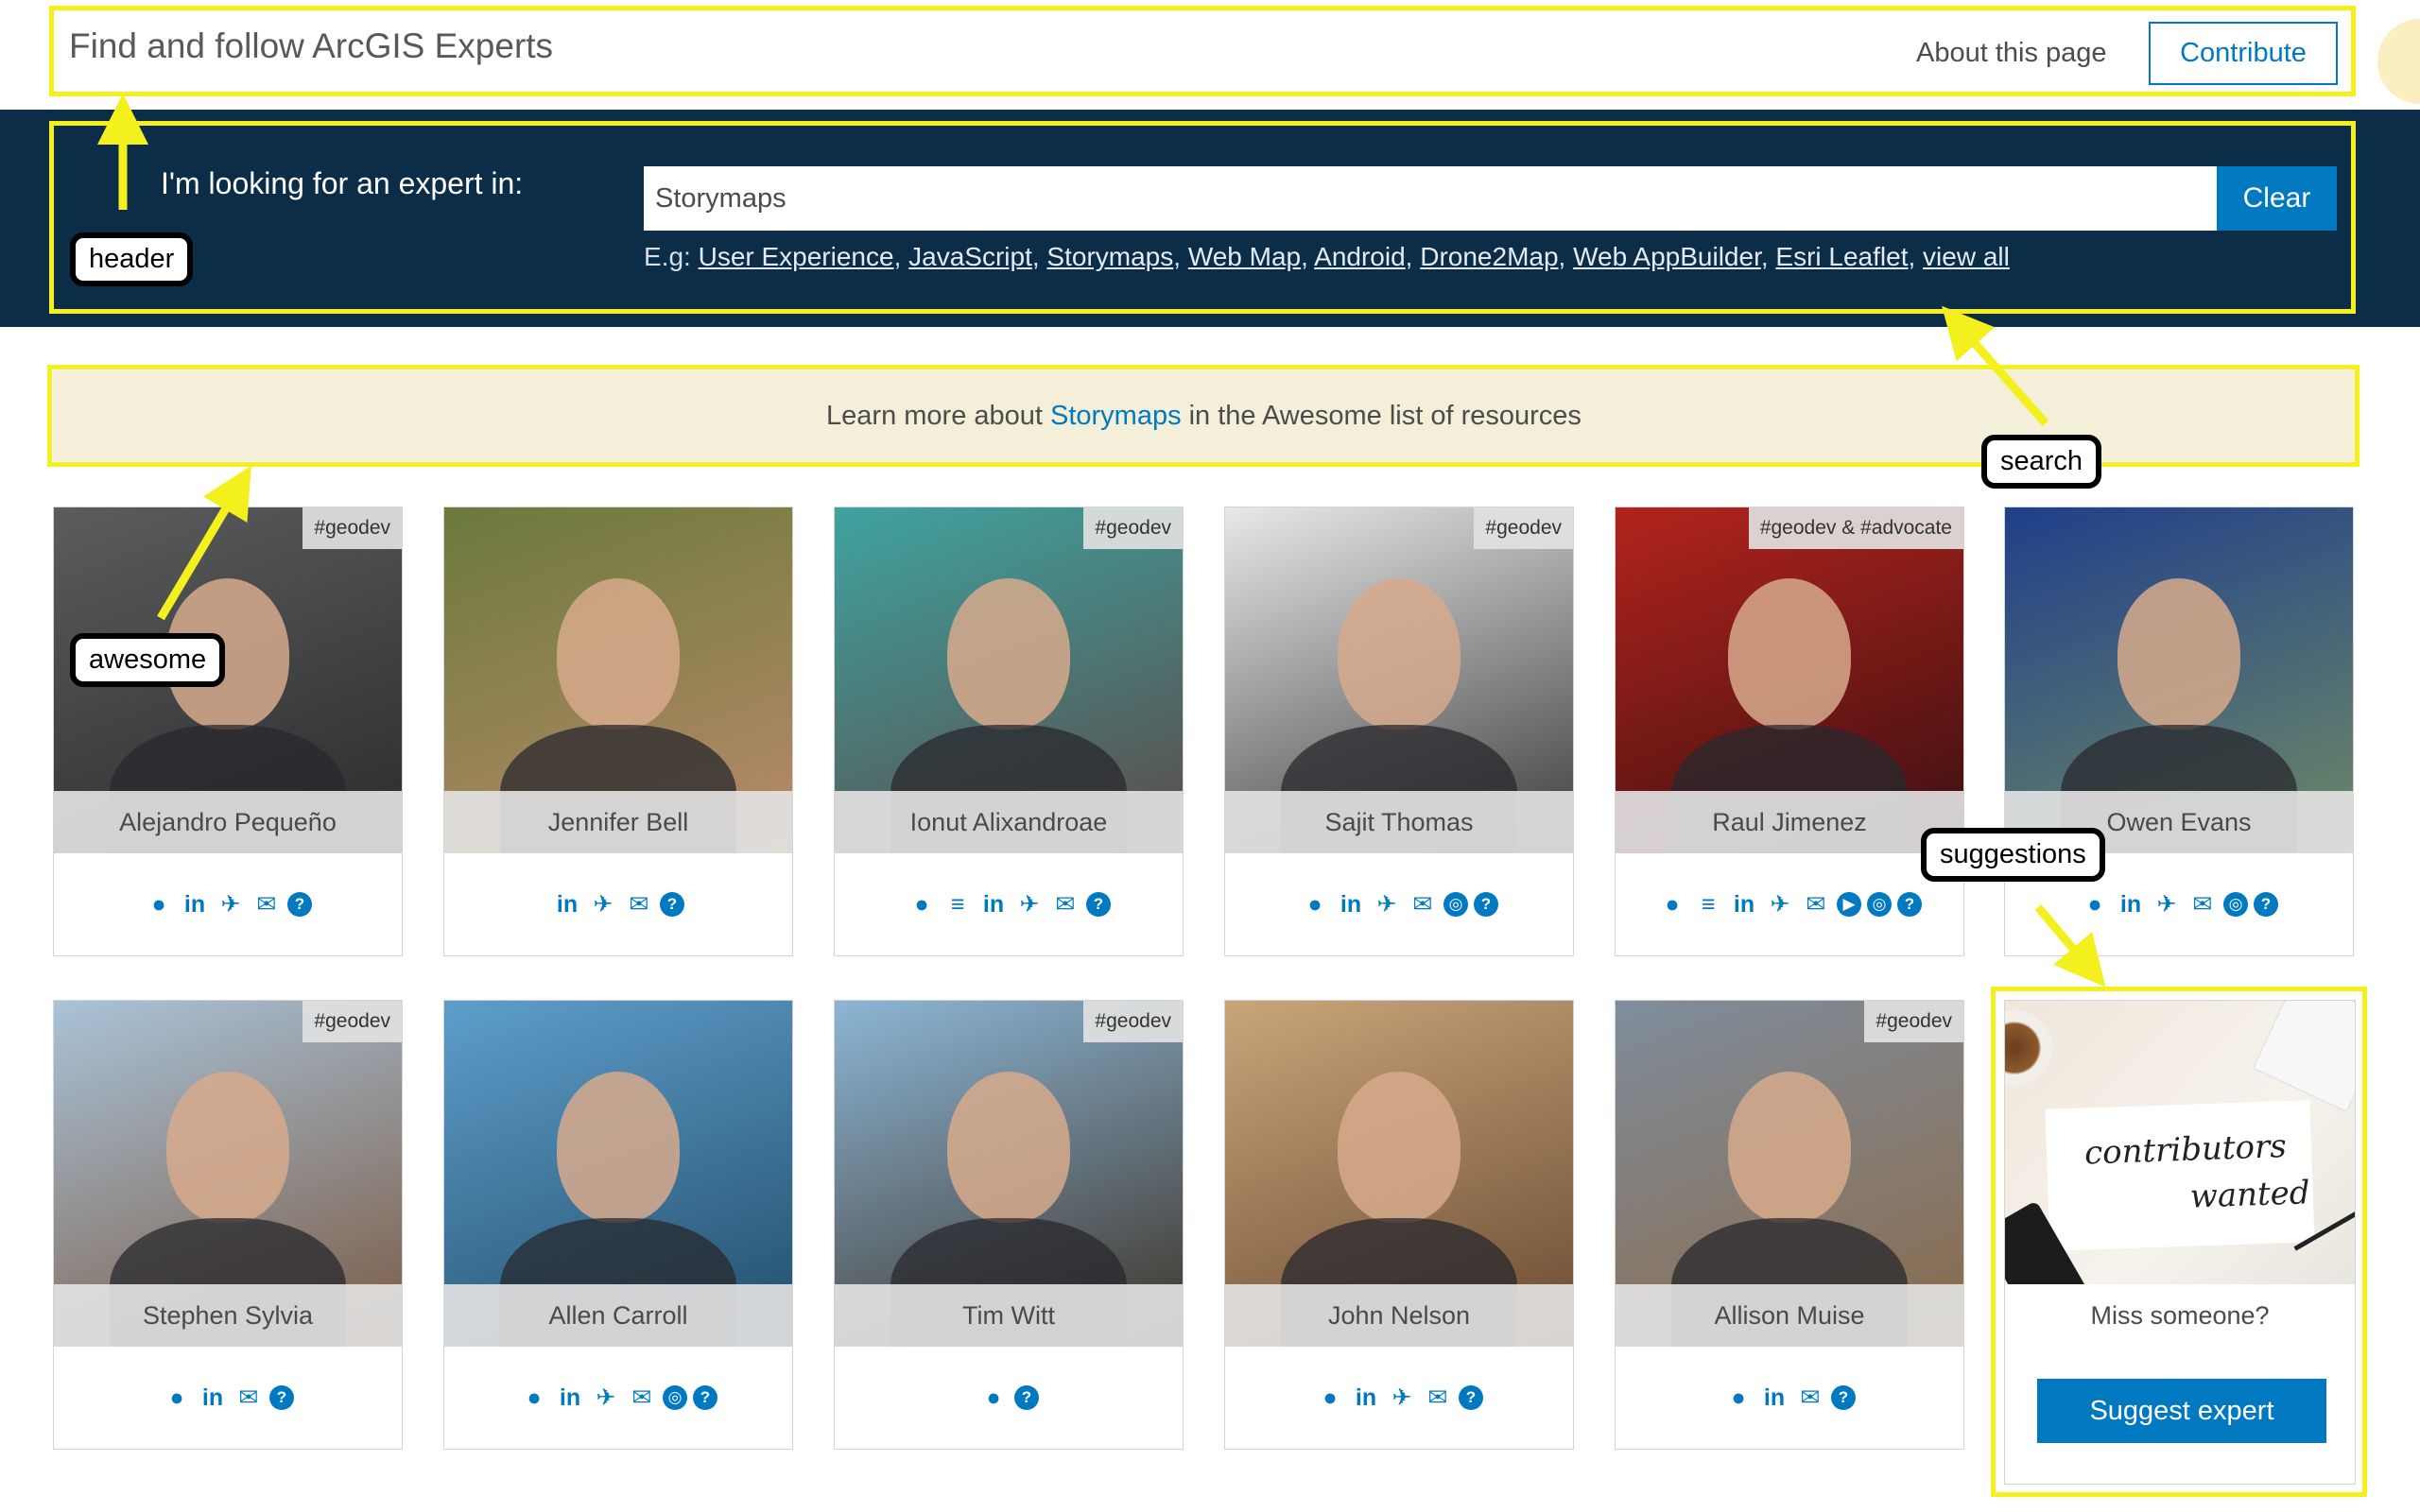  What do you see at coordinates (1996, 365) in the screenshot?
I see `search-arrow` at bounding box center [1996, 365].